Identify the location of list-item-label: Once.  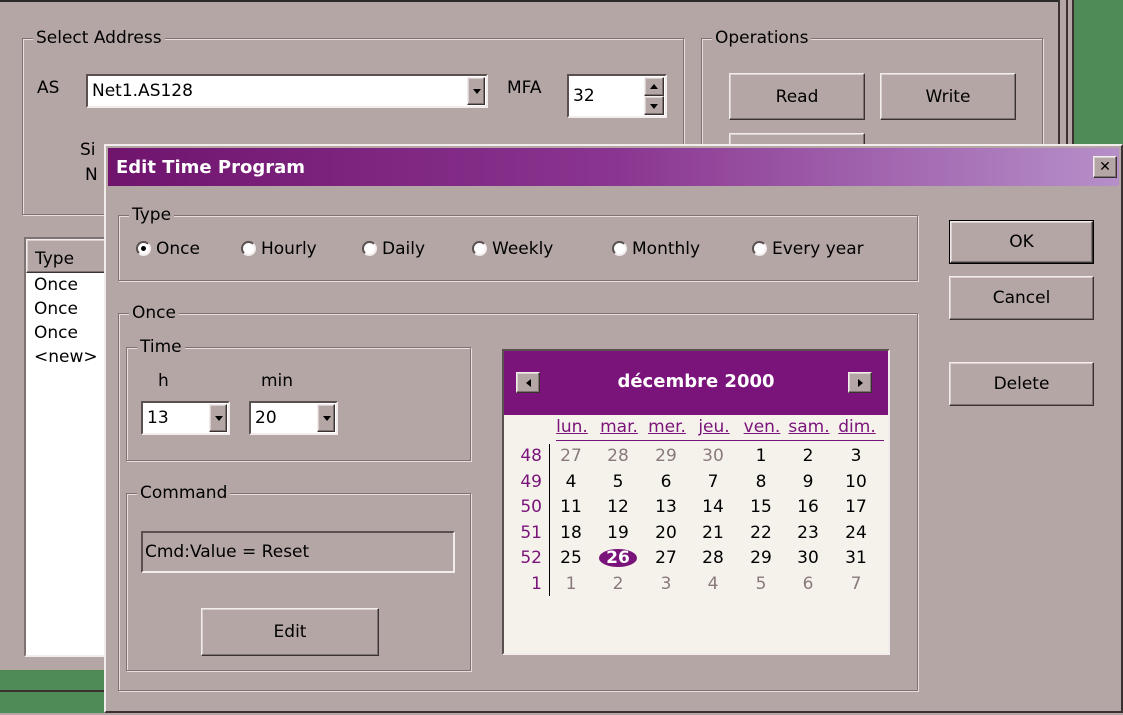
(56, 333).